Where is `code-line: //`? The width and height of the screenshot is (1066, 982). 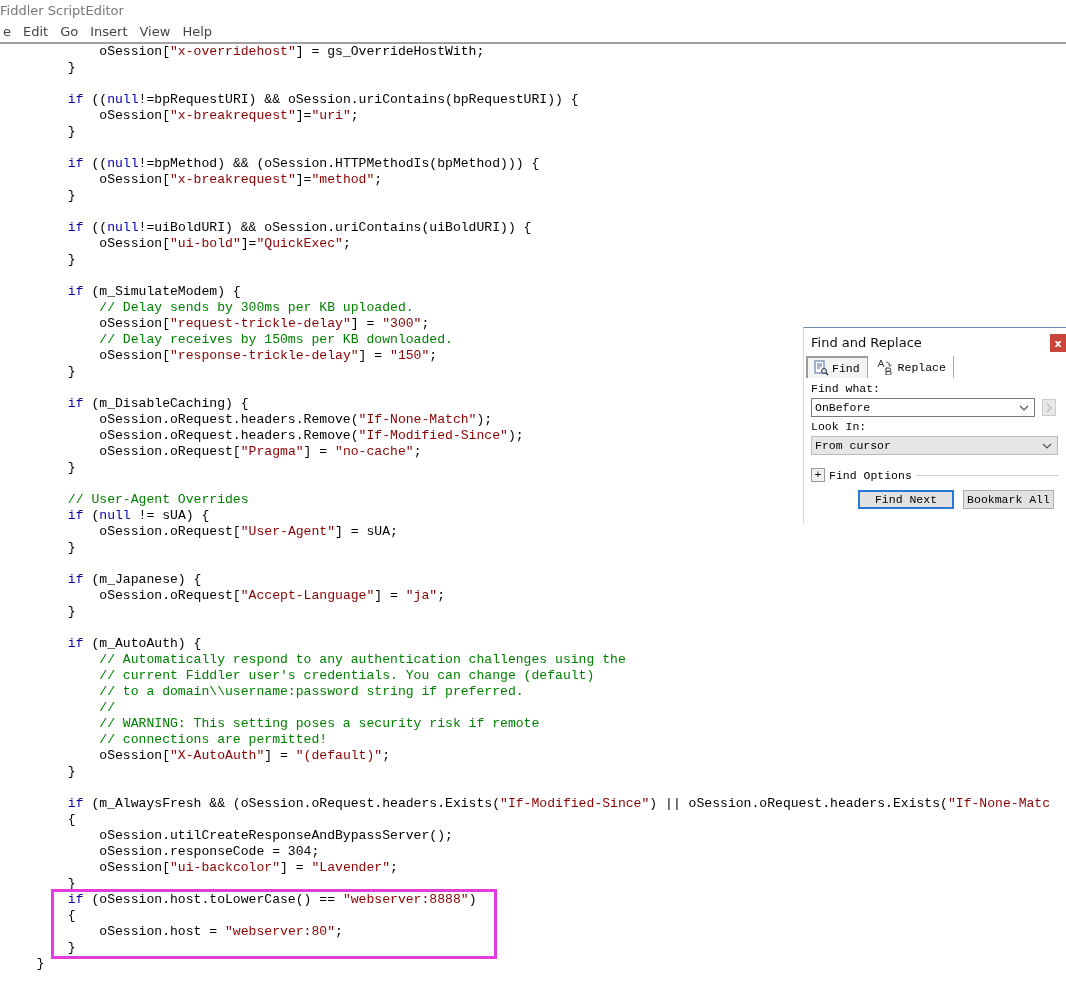 code-line: // is located at coordinates (106, 708).